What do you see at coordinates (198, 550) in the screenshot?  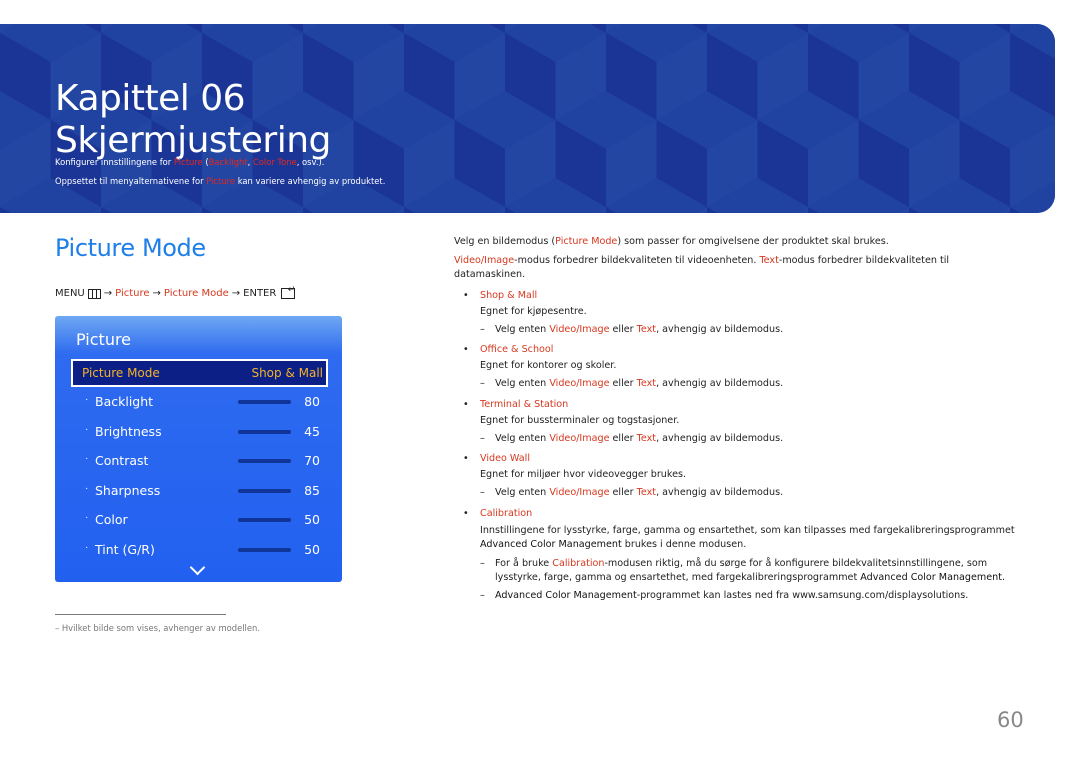 I see `osd-setting-row: · Tint (G/R) 50` at bounding box center [198, 550].